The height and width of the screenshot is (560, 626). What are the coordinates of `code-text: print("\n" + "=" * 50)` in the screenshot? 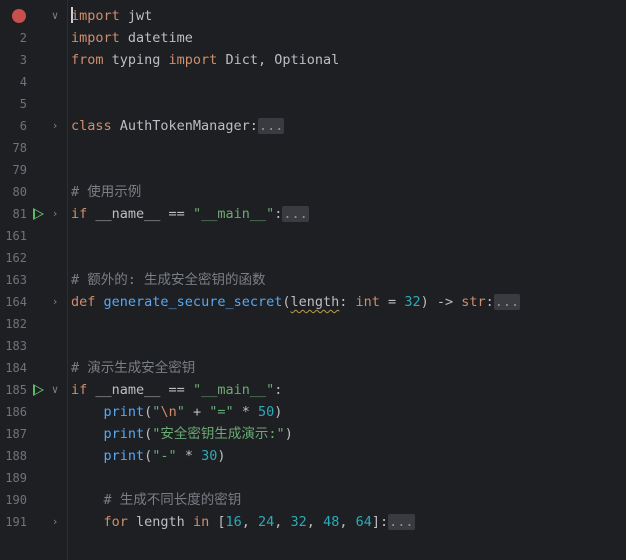 It's located at (177, 412).